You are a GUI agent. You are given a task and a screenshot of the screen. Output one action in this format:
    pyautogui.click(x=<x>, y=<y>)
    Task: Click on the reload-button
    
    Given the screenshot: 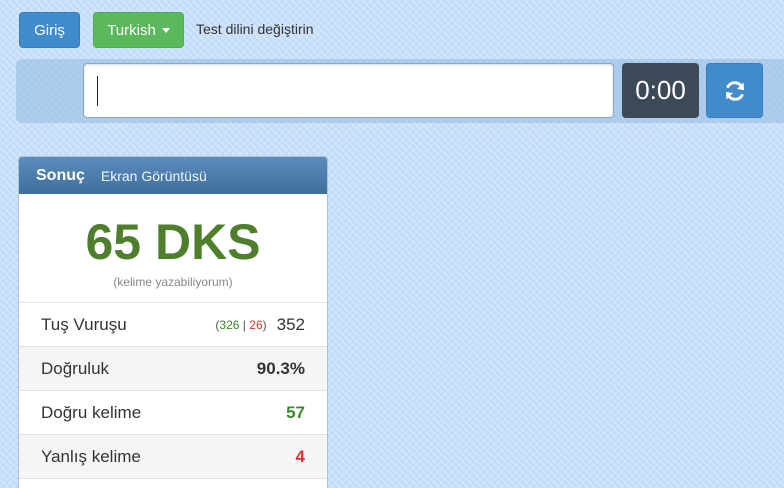 What is the action you would take?
    pyautogui.click(x=734, y=90)
    